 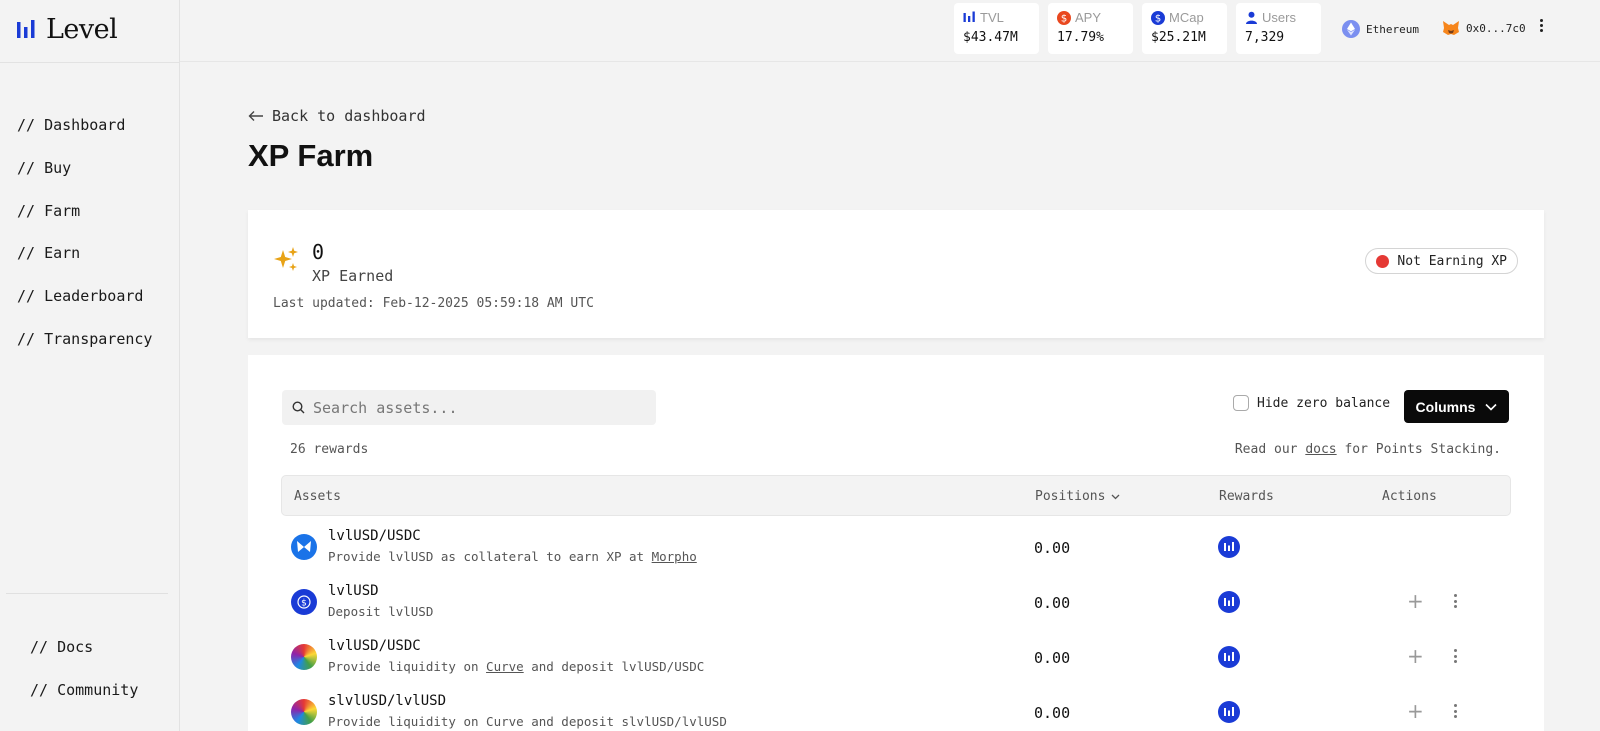 What do you see at coordinates (286, 259) in the screenshot?
I see `sparkles-icon` at bounding box center [286, 259].